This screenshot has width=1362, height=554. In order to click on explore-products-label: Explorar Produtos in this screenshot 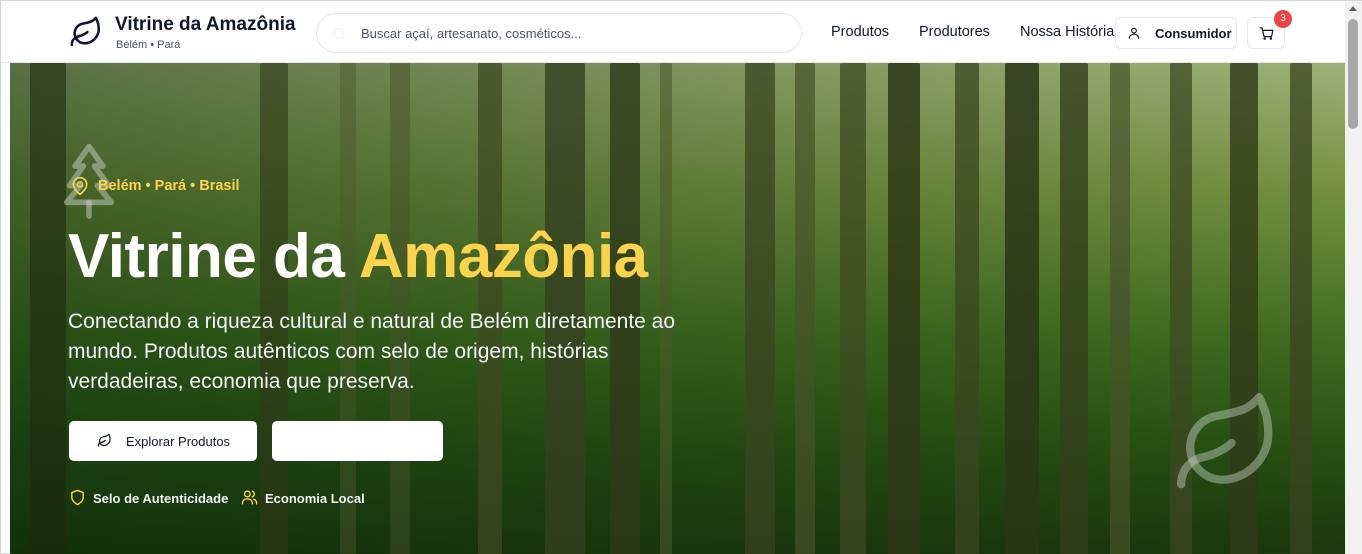, I will do `click(178, 441)`.